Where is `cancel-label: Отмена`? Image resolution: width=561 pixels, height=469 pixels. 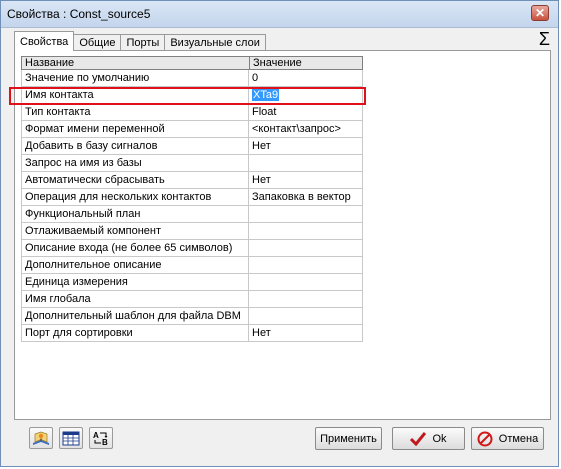
cancel-label: Отмена is located at coordinates (518, 438).